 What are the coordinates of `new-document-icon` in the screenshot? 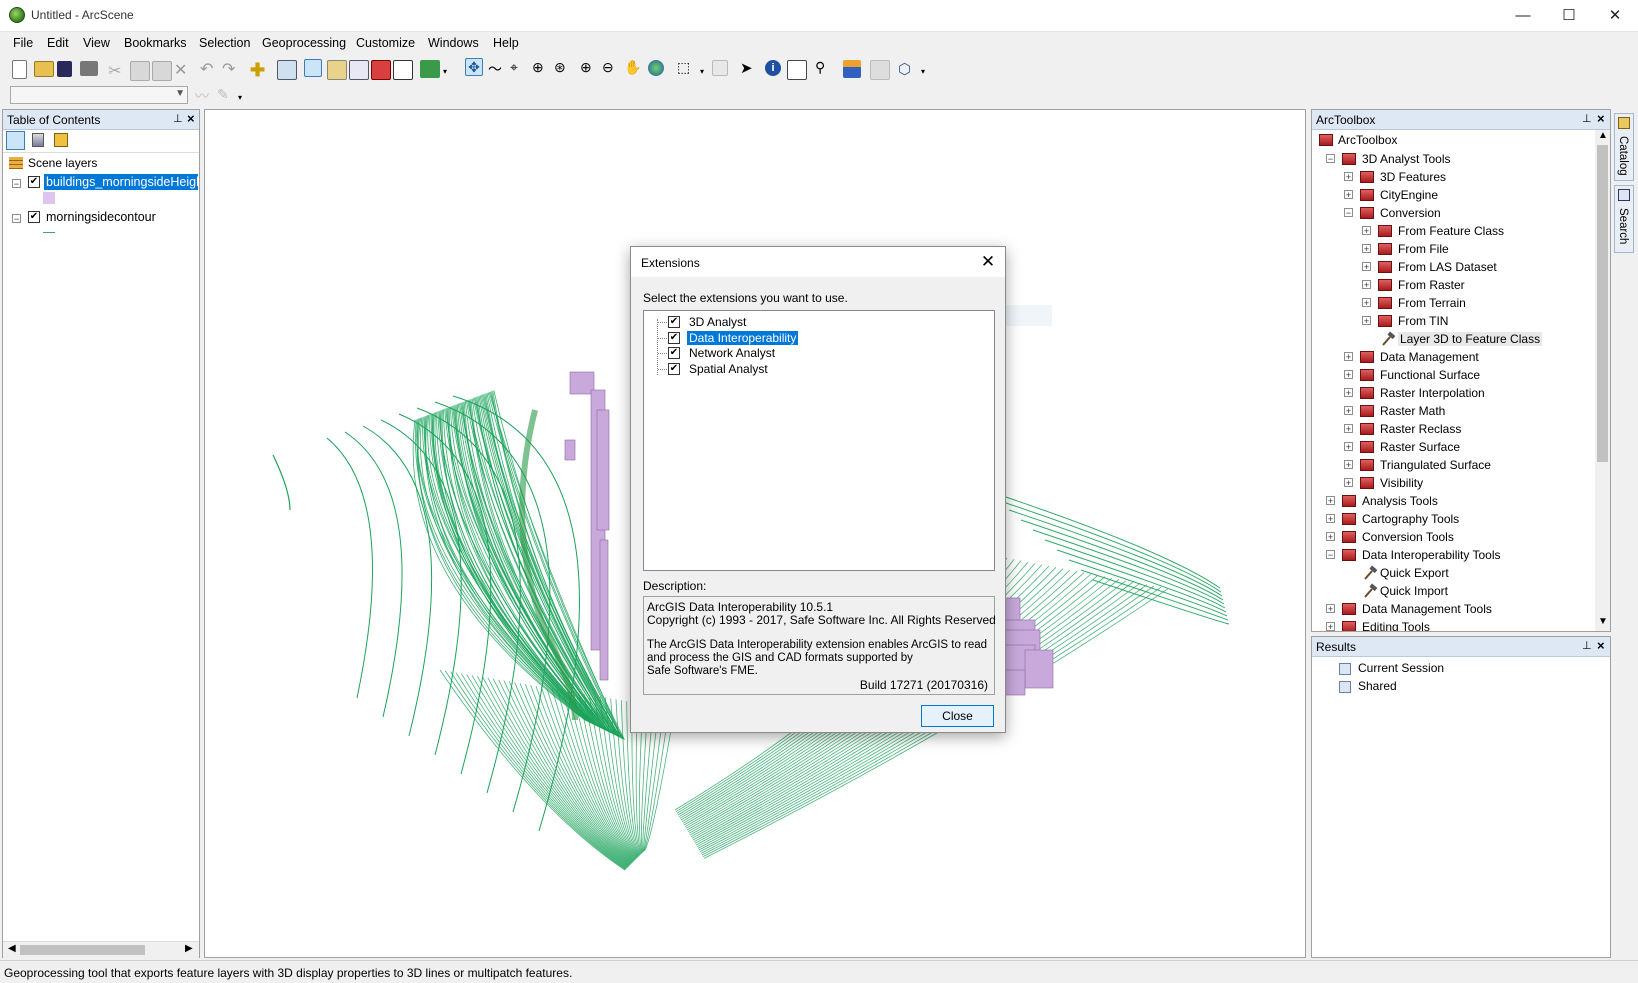 It's located at (19, 69).